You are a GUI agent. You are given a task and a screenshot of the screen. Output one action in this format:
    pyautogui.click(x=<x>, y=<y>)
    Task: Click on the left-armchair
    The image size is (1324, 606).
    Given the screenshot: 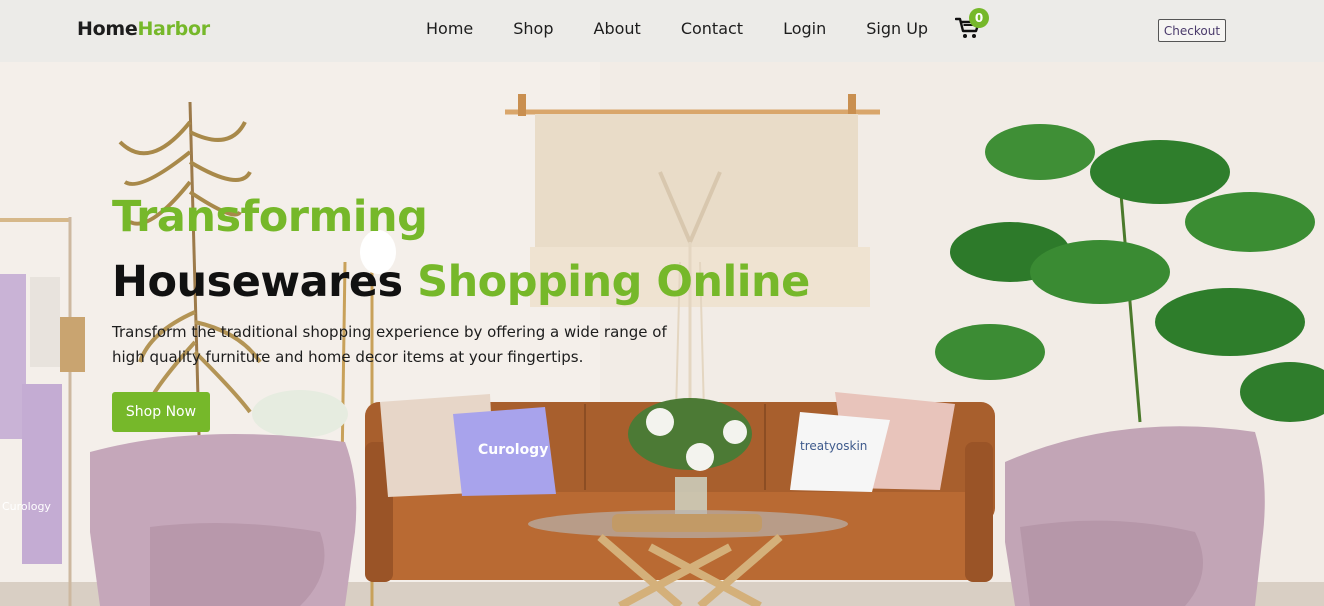 What is the action you would take?
    pyautogui.click(x=223, y=520)
    